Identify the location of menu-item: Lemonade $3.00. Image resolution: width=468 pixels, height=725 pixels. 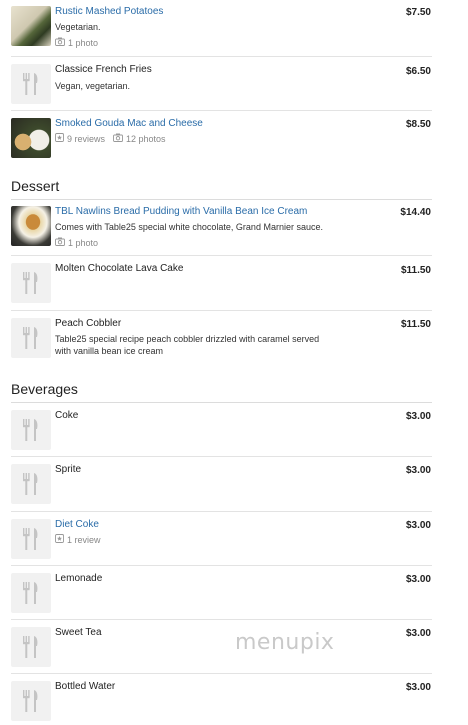
(221, 593).